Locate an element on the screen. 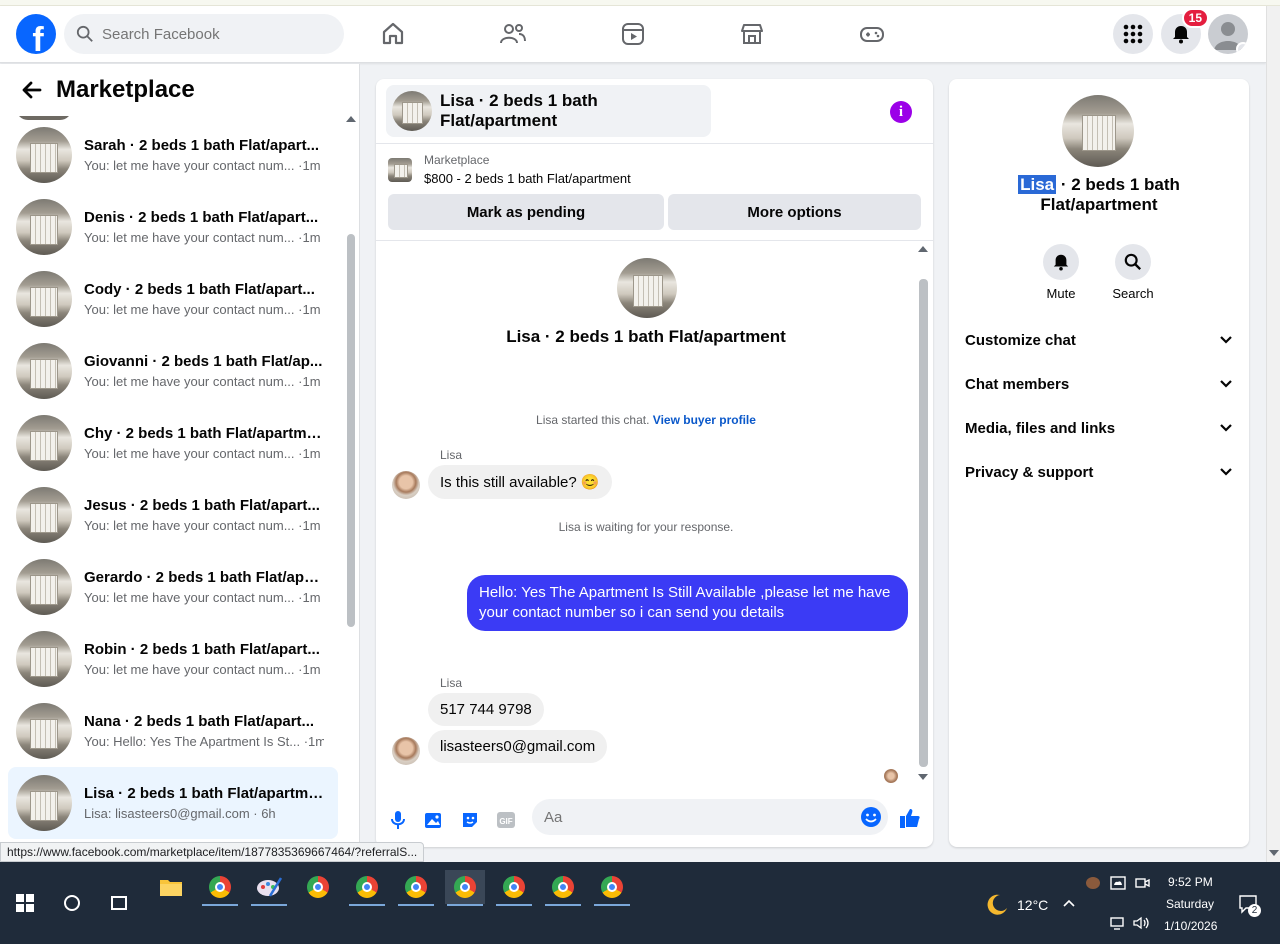 The height and width of the screenshot is (944, 1280). chat-members-row: Chat members is located at coordinates (1099, 384).